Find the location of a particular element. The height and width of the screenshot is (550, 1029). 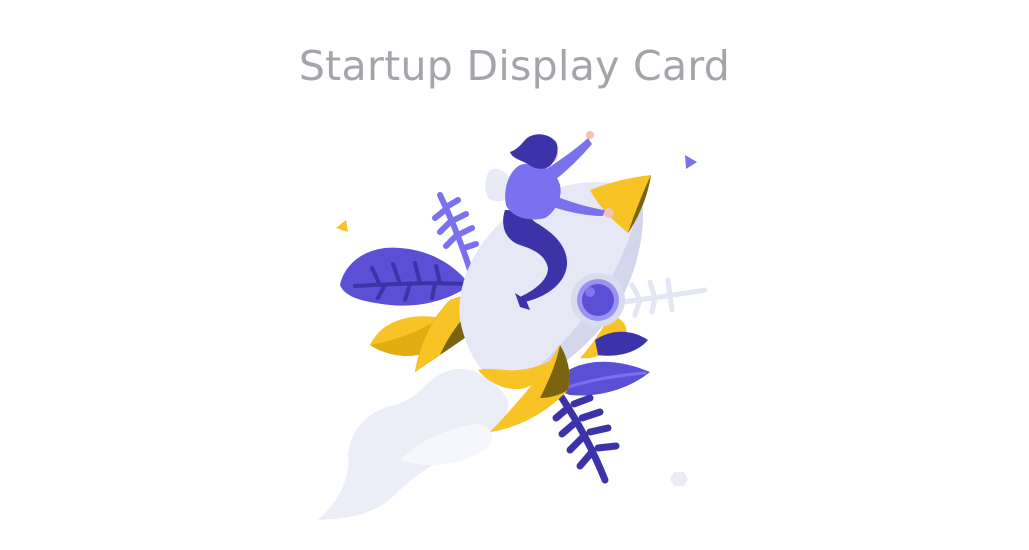

rider-hand-lower is located at coordinates (609, 213).